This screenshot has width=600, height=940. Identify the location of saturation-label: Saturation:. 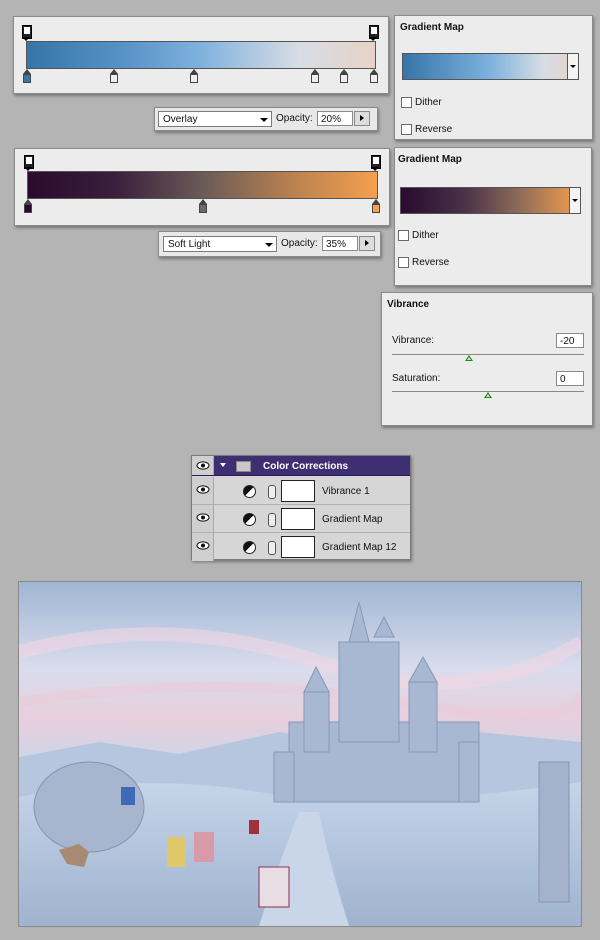
(416, 378).